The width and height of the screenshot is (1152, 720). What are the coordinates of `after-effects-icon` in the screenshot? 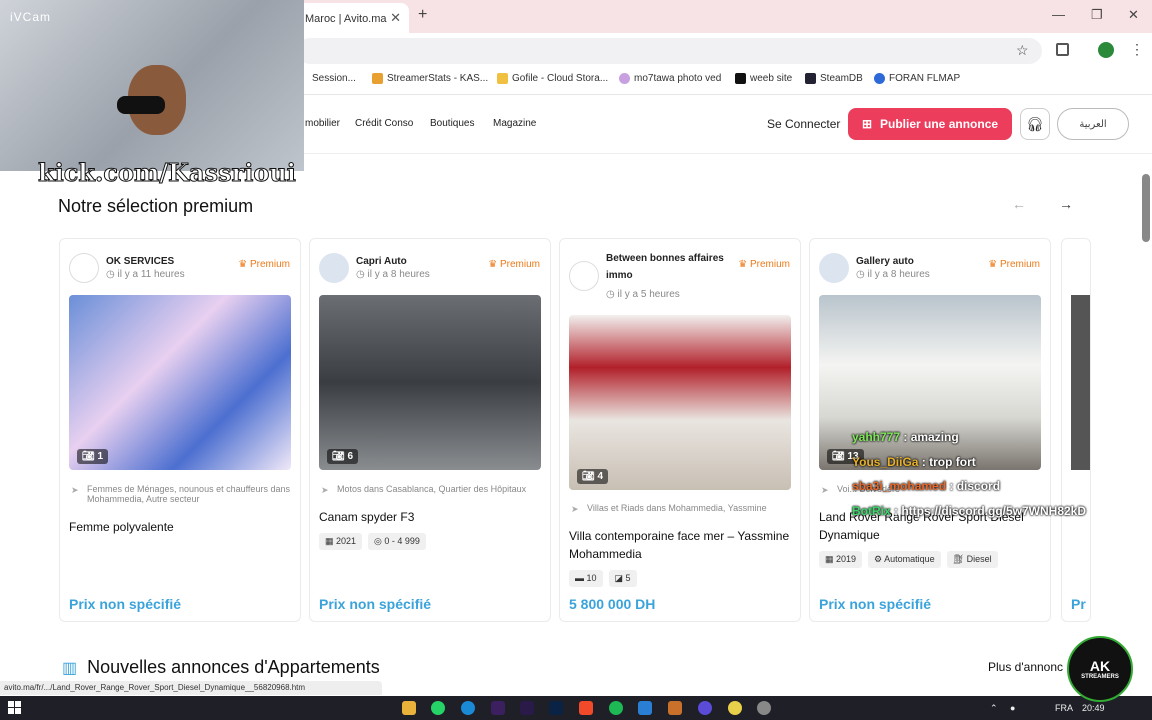 It's located at (527, 708).